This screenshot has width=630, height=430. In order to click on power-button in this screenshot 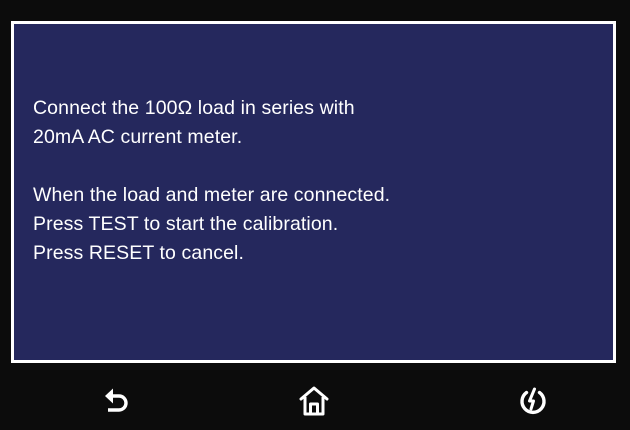, I will do `click(533, 401)`.